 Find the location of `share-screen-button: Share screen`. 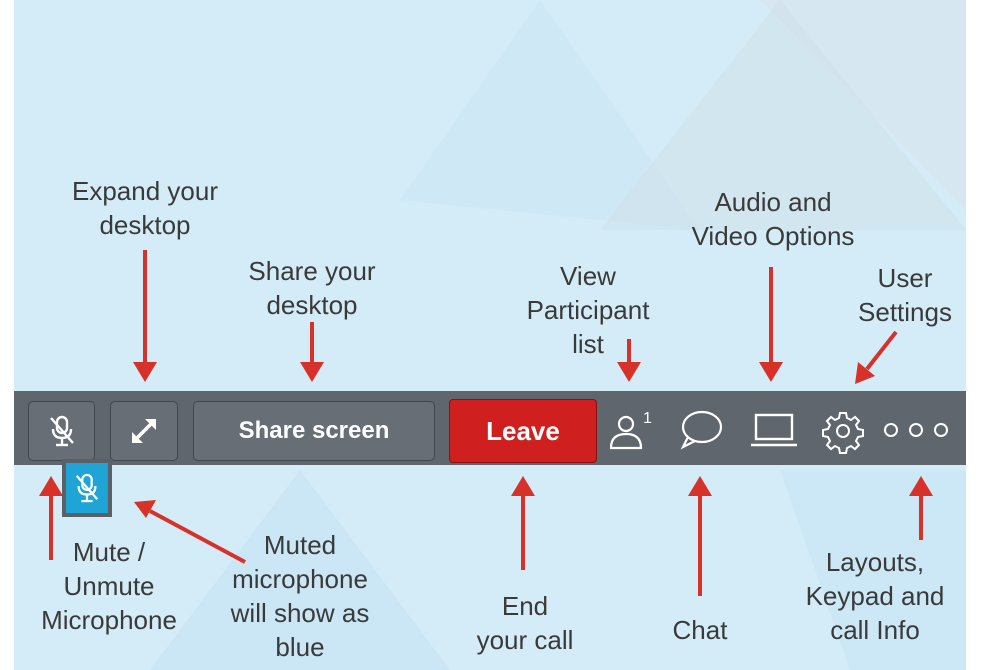

share-screen-button: Share screen is located at coordinates (314, 431).